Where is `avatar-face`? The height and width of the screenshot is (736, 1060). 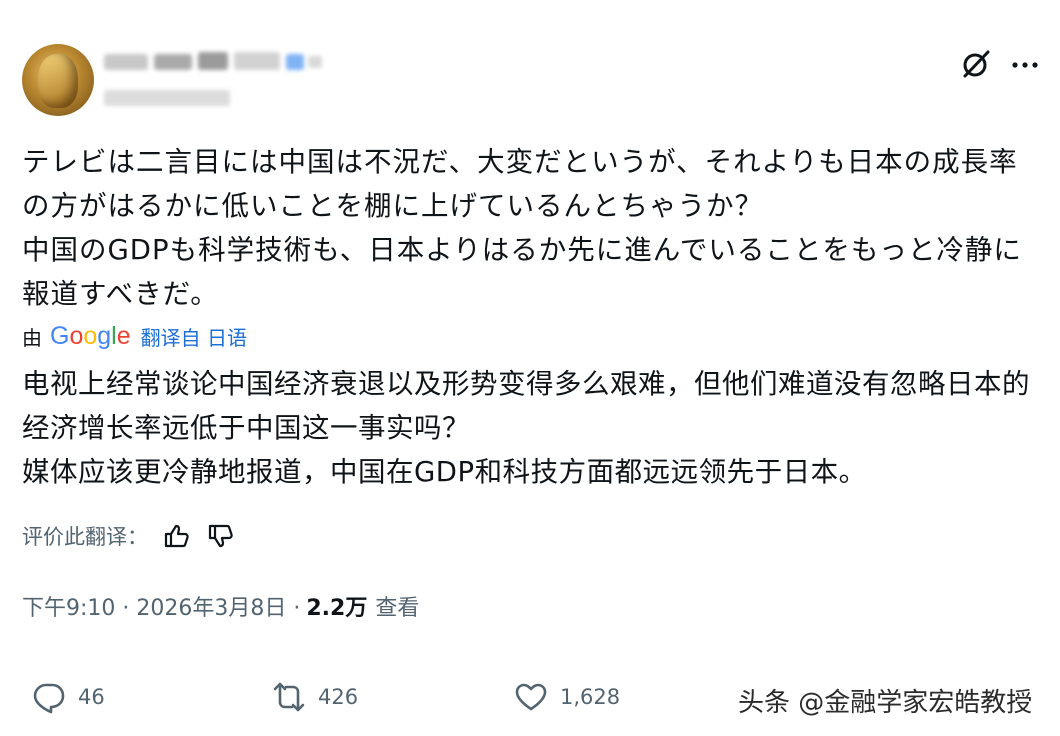 avatar-face is located at coordinates (58, 81).